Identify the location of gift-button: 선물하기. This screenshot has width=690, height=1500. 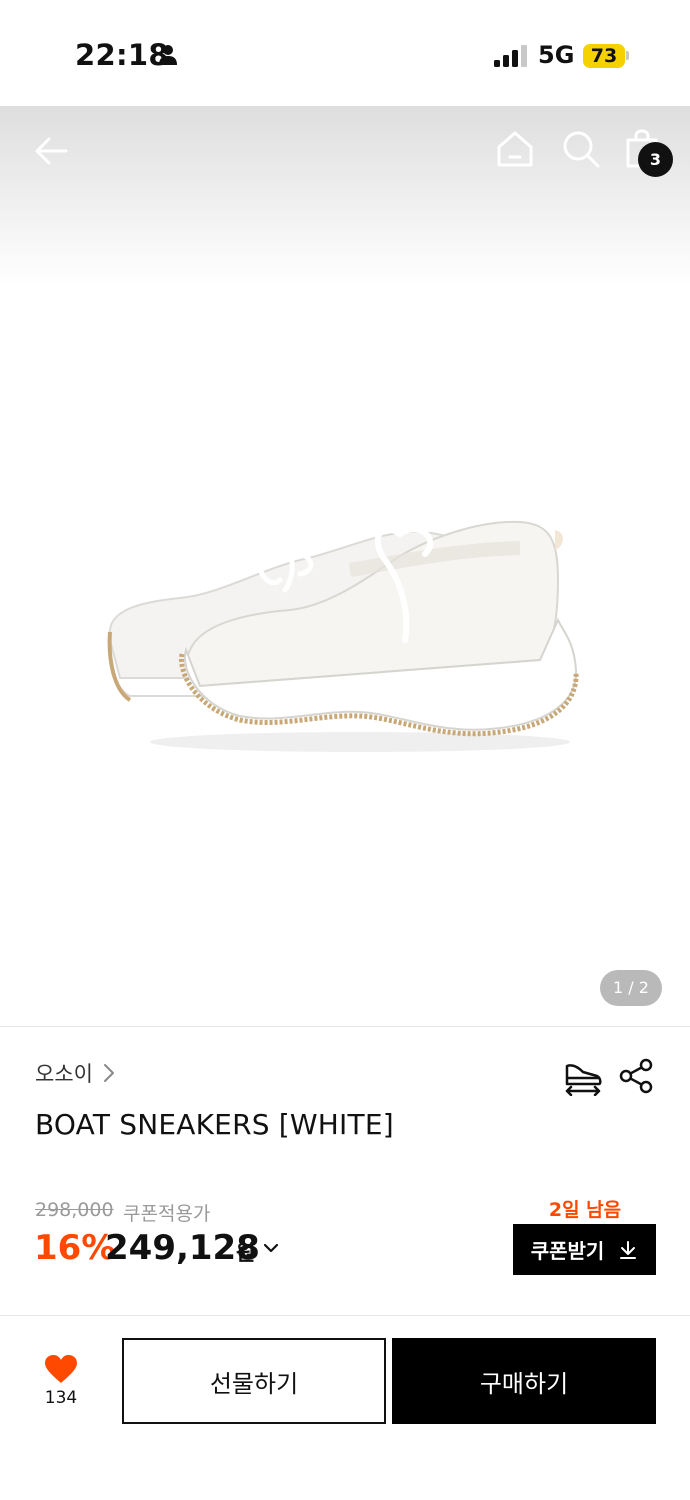
(254, 1381).